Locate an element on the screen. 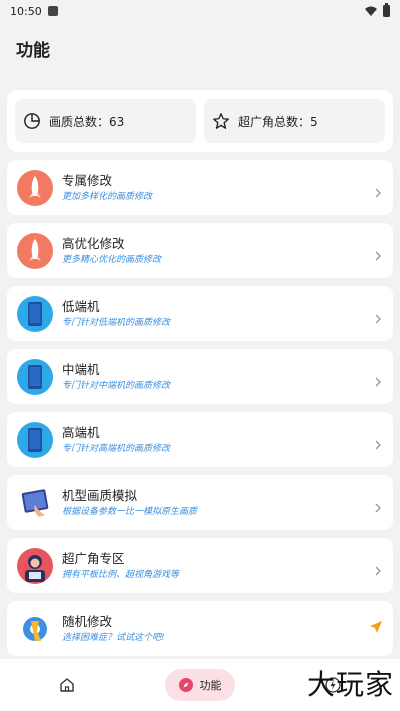 Image resolution: width=400 pixels, height=711 pixels. stat-wide-angle-count: 超广角总数：5 is located at coordinates (294, 121).